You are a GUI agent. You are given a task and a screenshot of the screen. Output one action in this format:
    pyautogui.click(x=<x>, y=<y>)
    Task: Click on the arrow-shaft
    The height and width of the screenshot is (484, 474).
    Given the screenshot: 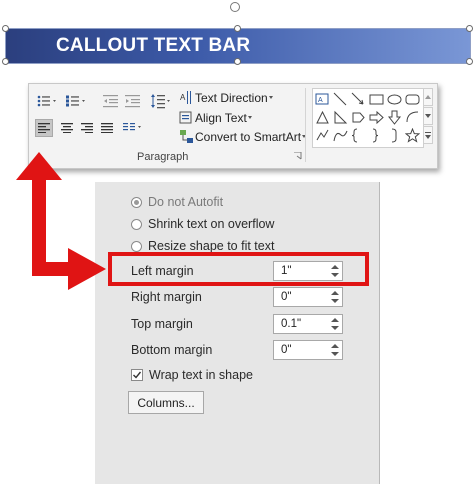 What is the action you would take?
    pyautogui.click(x=51, y=227)
    